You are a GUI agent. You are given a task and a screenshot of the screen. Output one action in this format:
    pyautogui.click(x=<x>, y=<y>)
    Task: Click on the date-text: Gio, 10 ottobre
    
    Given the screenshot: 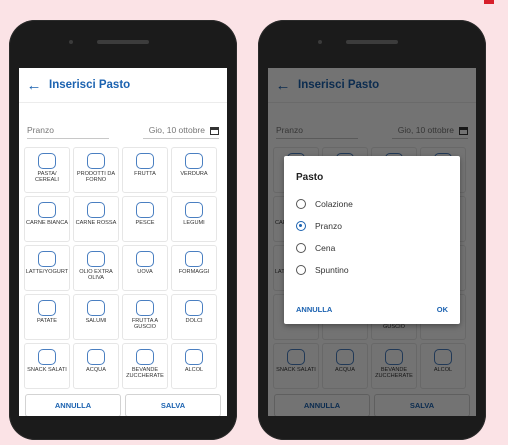 What is the action you would take?
    pyautogui.click(x=176, y=130)
    